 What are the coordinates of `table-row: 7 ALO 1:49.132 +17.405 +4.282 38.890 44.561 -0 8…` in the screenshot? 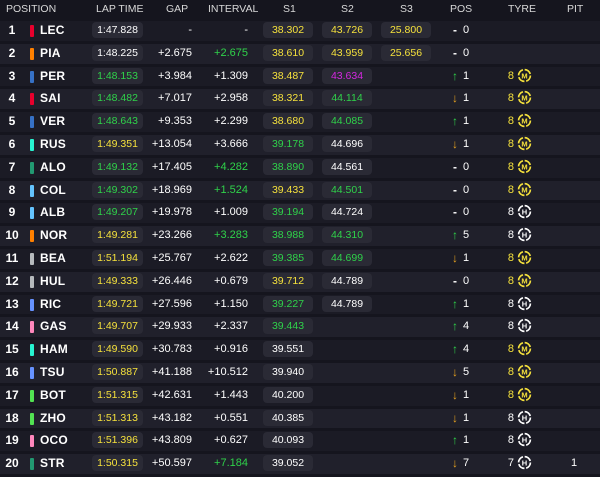 It's located at (300, 167).